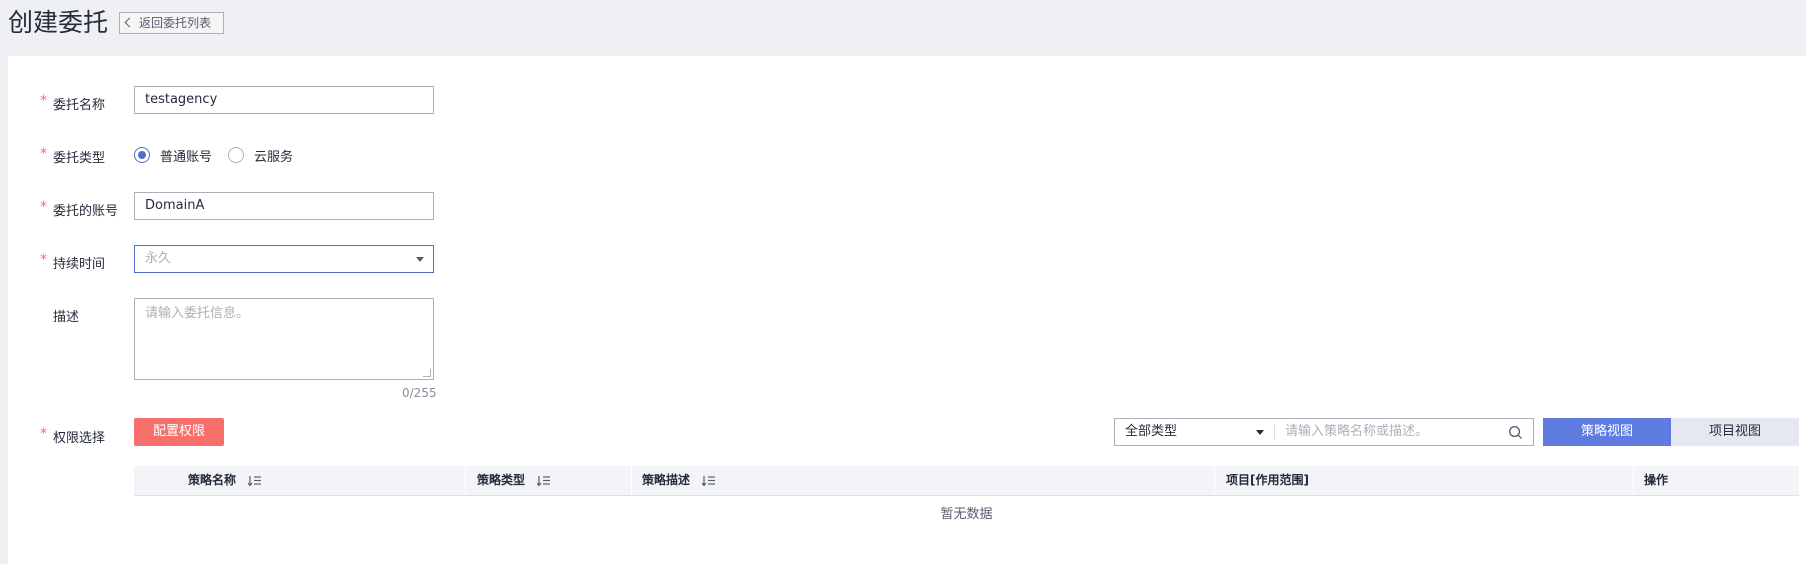 Image resolution: width=1806 pixels, height=564 pixels. I want to click on duration-select: 永久, so click(284, 259).